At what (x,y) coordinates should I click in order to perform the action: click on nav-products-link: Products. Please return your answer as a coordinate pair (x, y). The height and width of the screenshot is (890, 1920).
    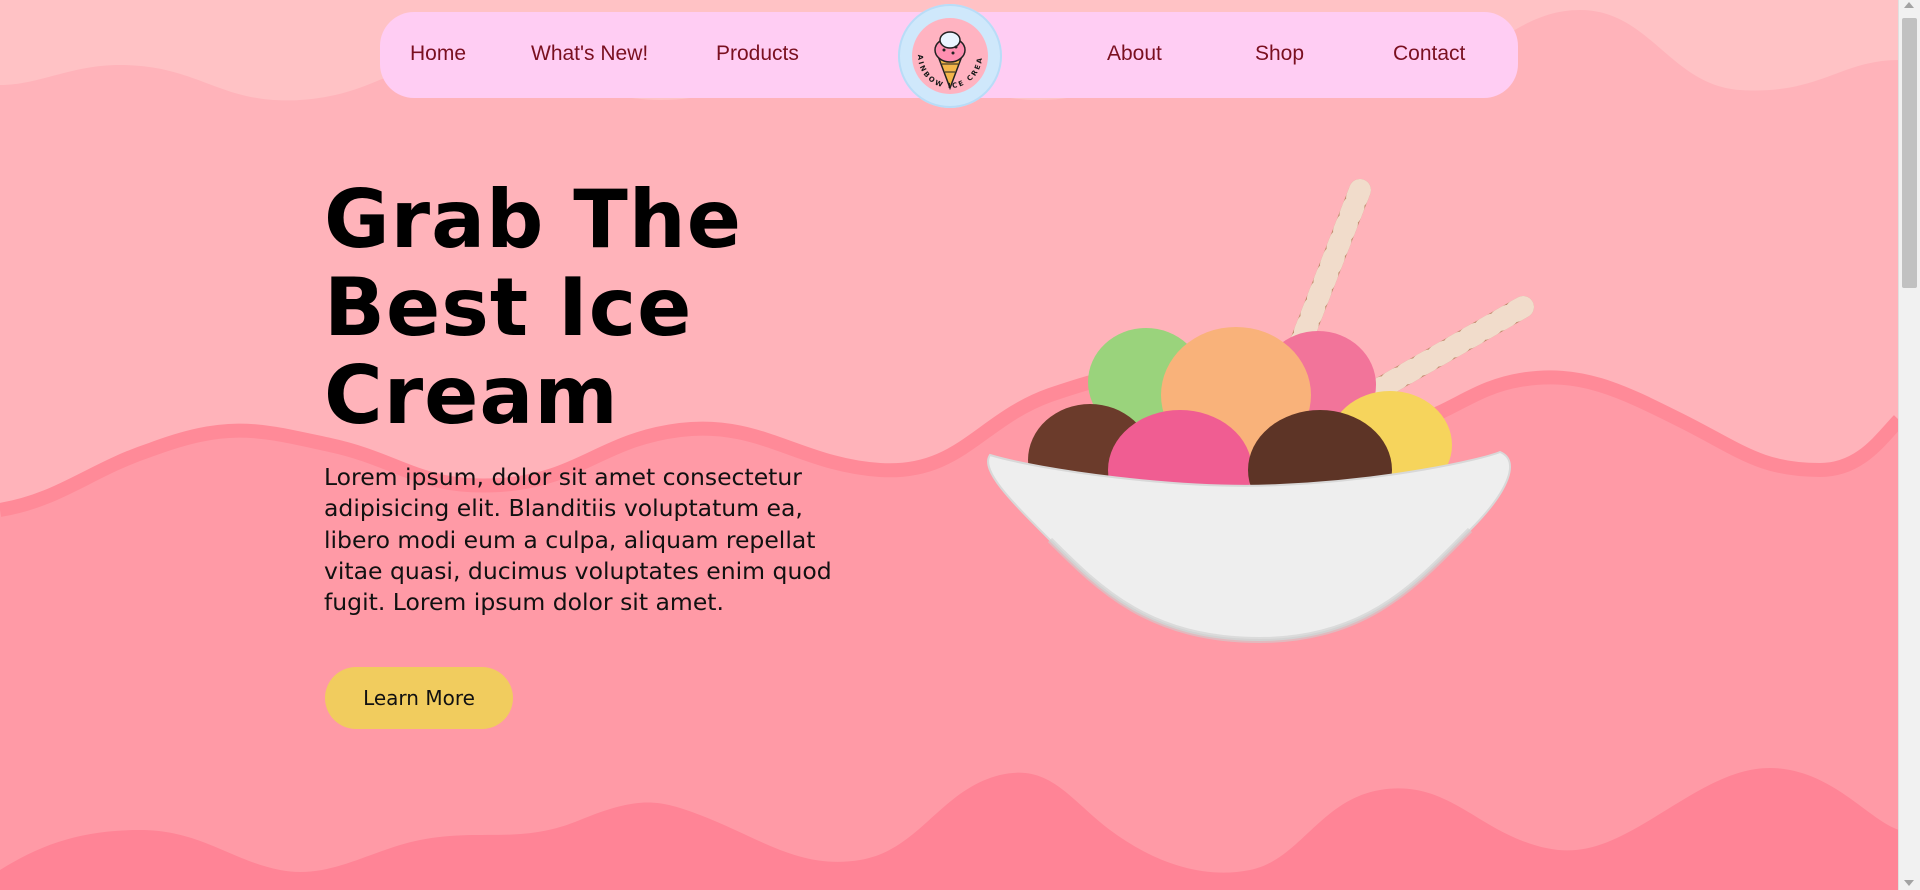
    Looking at the image, I should click on (757, 54).